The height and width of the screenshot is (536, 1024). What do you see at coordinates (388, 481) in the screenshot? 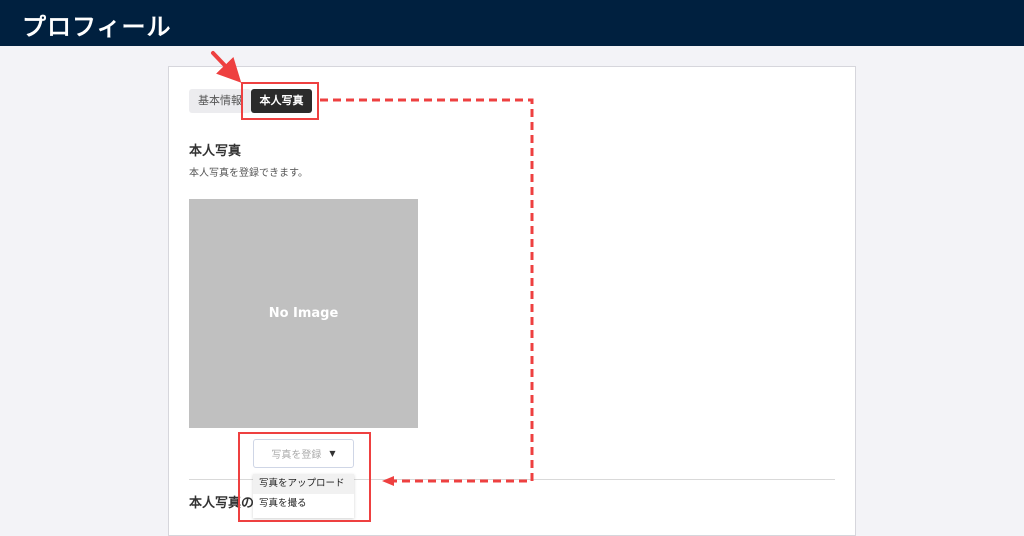
I see `connector-arrowhead` at bounding box center [388, 481].